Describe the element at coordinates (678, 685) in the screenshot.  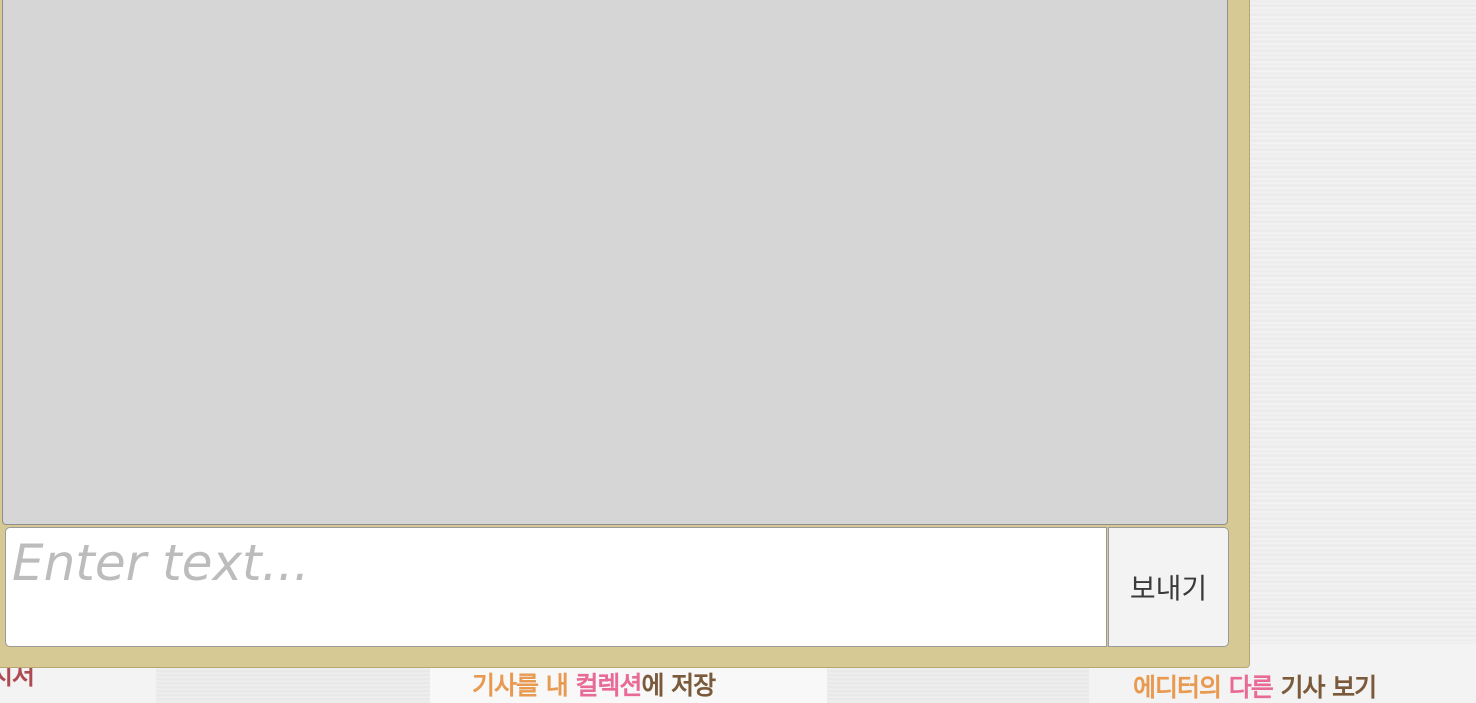
I see `save-link-text-3: 에 저장` at that location.